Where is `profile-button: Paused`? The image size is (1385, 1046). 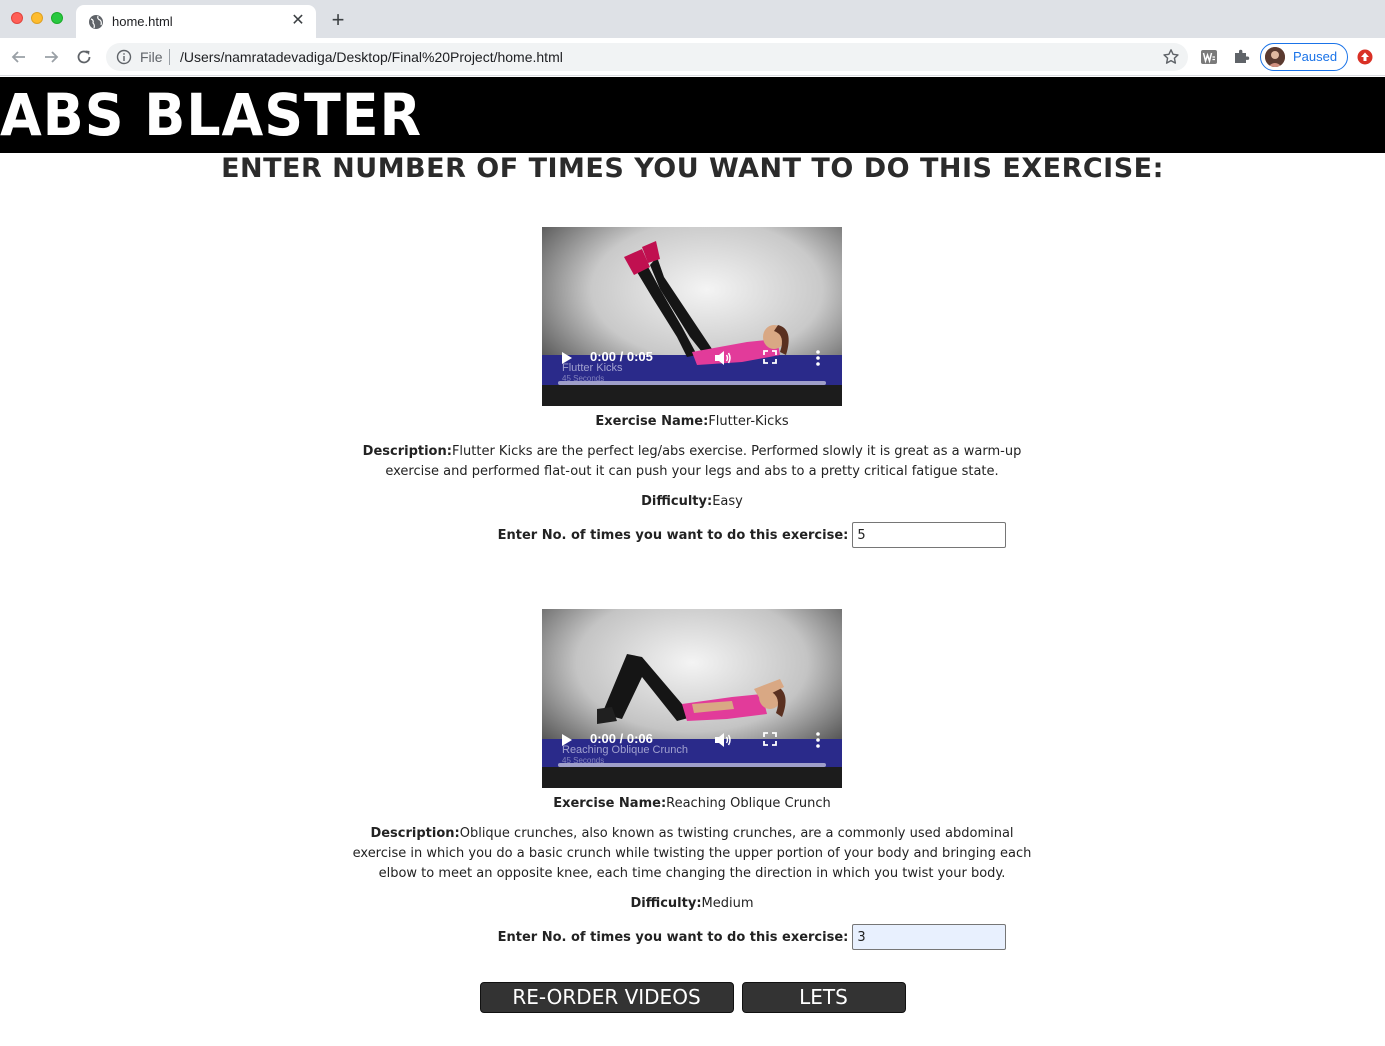
profile-button: Paused is located at coordinates (1304, 57).